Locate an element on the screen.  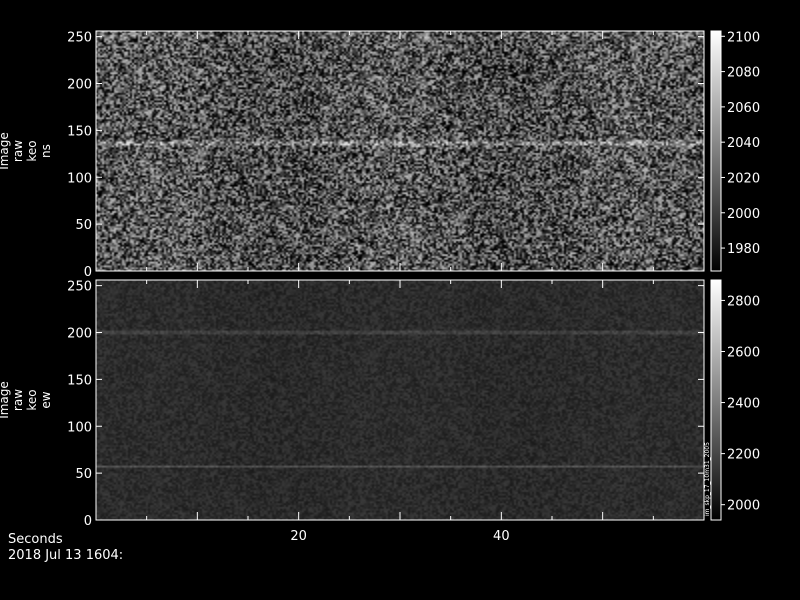
x-axis-label: Seconds is located at coordinates (35, 539).